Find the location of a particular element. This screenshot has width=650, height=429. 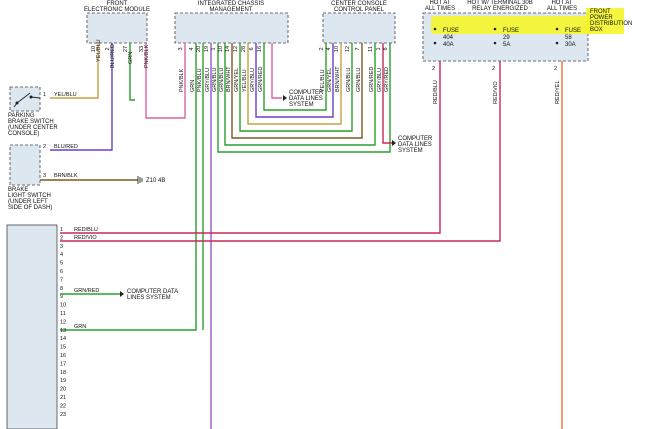

icm-pin: 20 is located at coordinates (199, 49).